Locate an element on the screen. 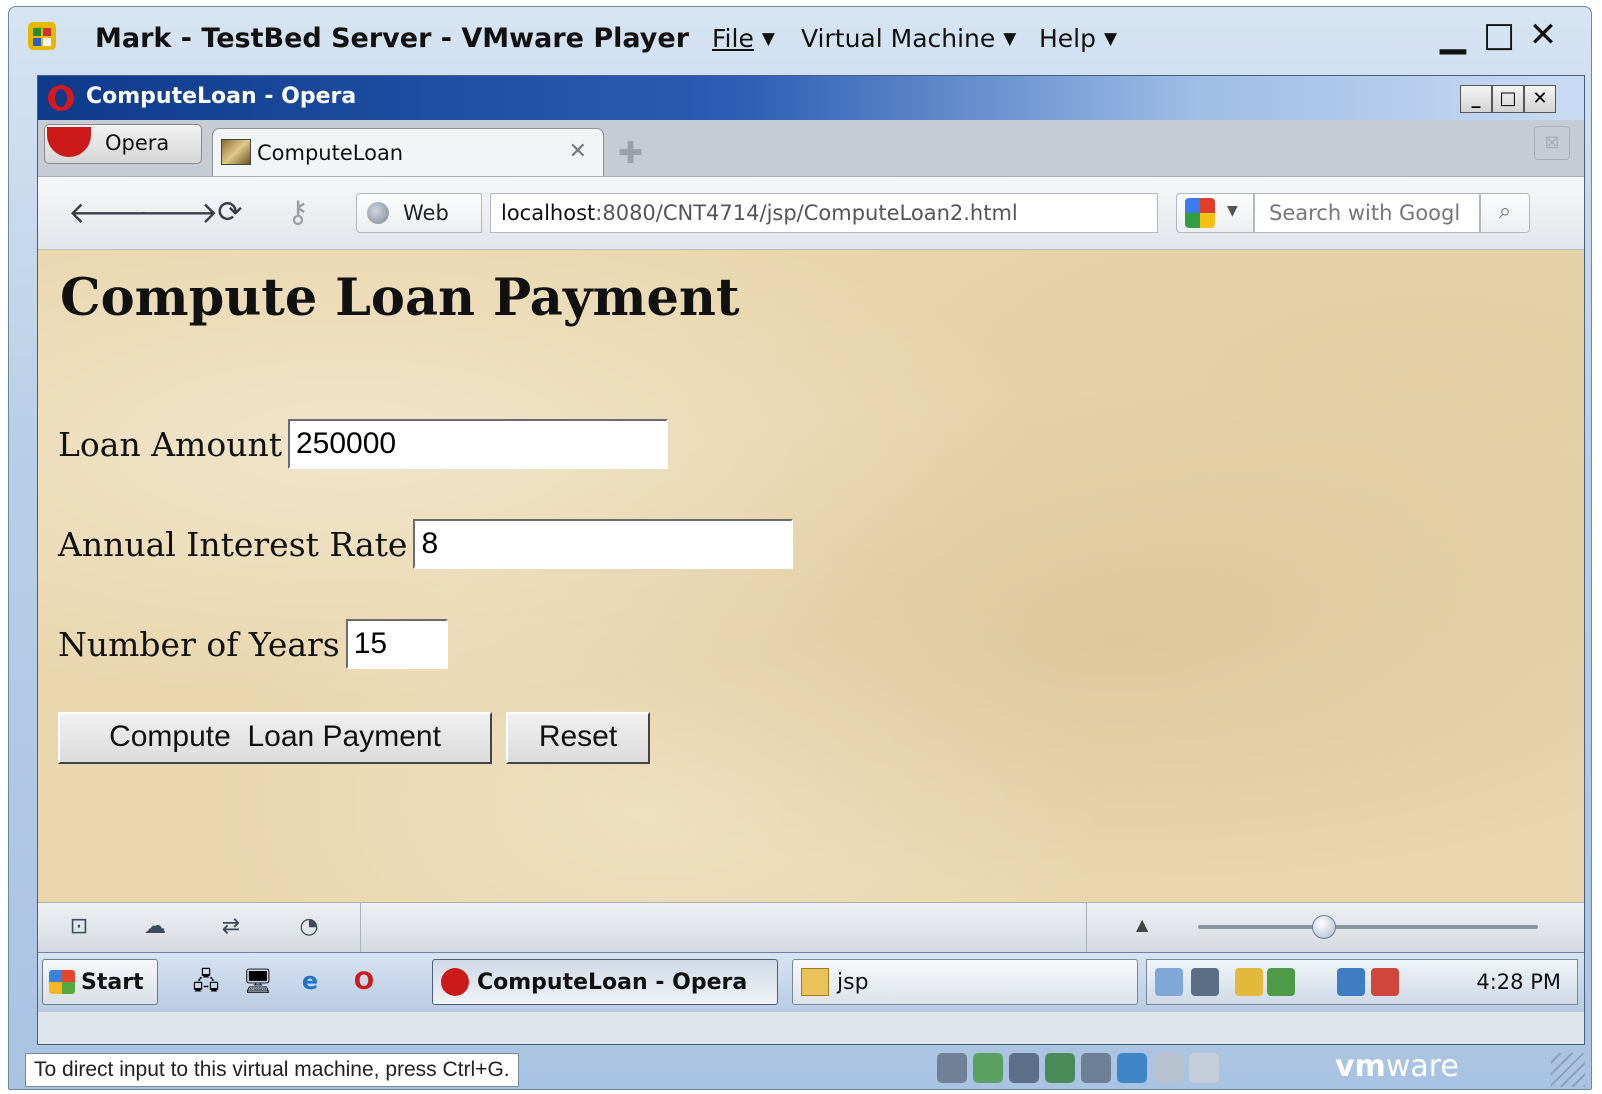 The image size is (1602, 1094). monitor-icon: 🖥 is located at coordinates (258, 981).